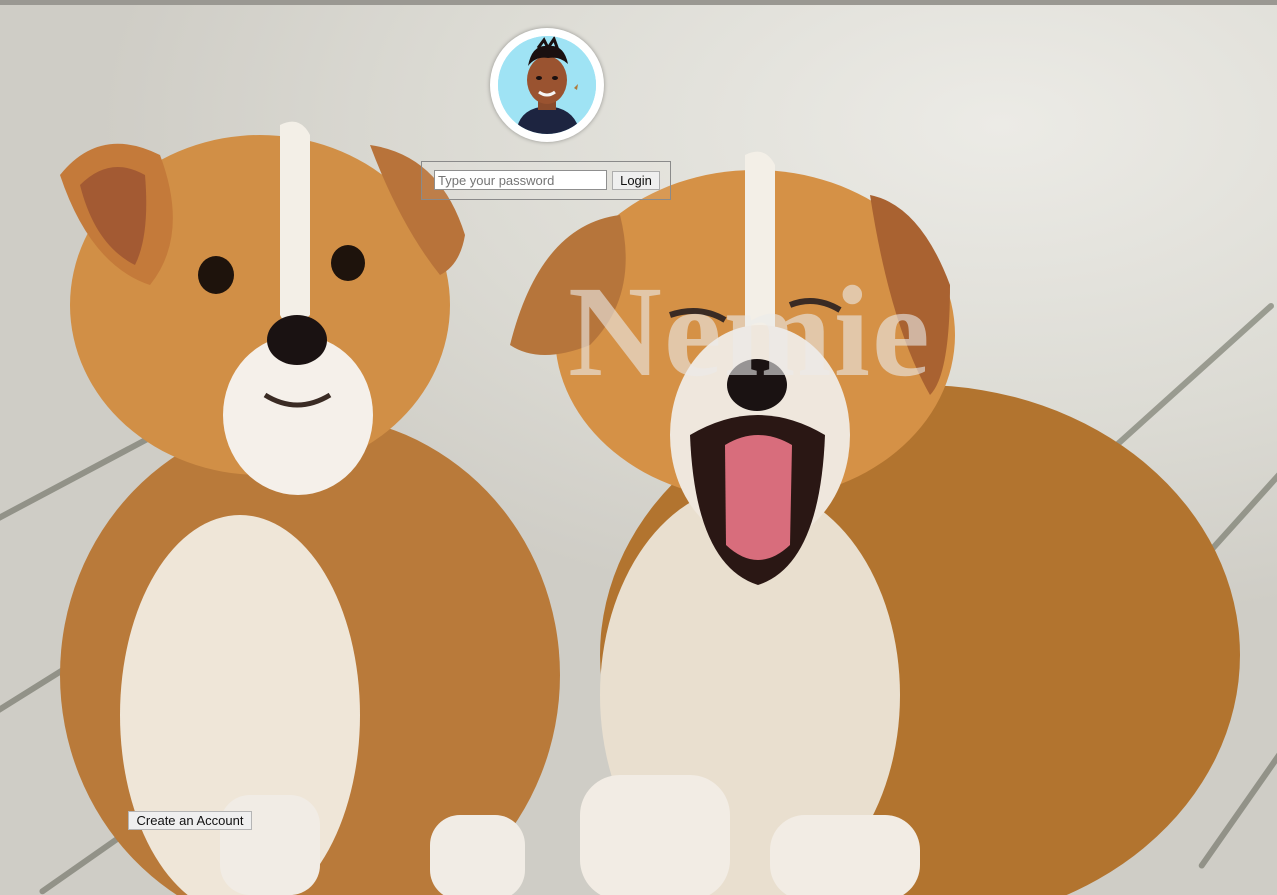 This screenshot has width=1277, height=895. I want to click on profile-avatar, so click(547, 85).